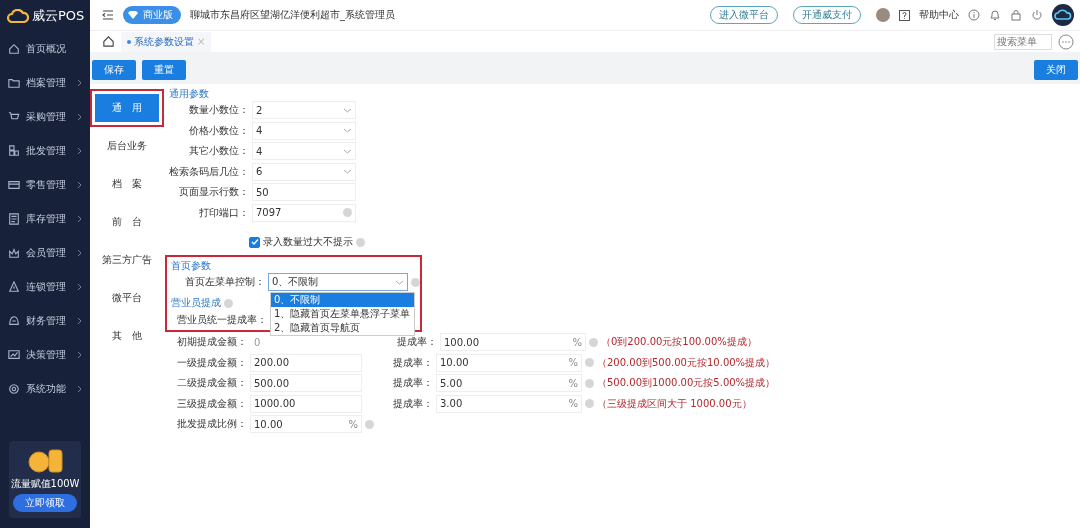 Image resolution: width=1080 pixels, height=528 pixels. I want to click on header-link-button: 进入微平台, so click(744, 15).